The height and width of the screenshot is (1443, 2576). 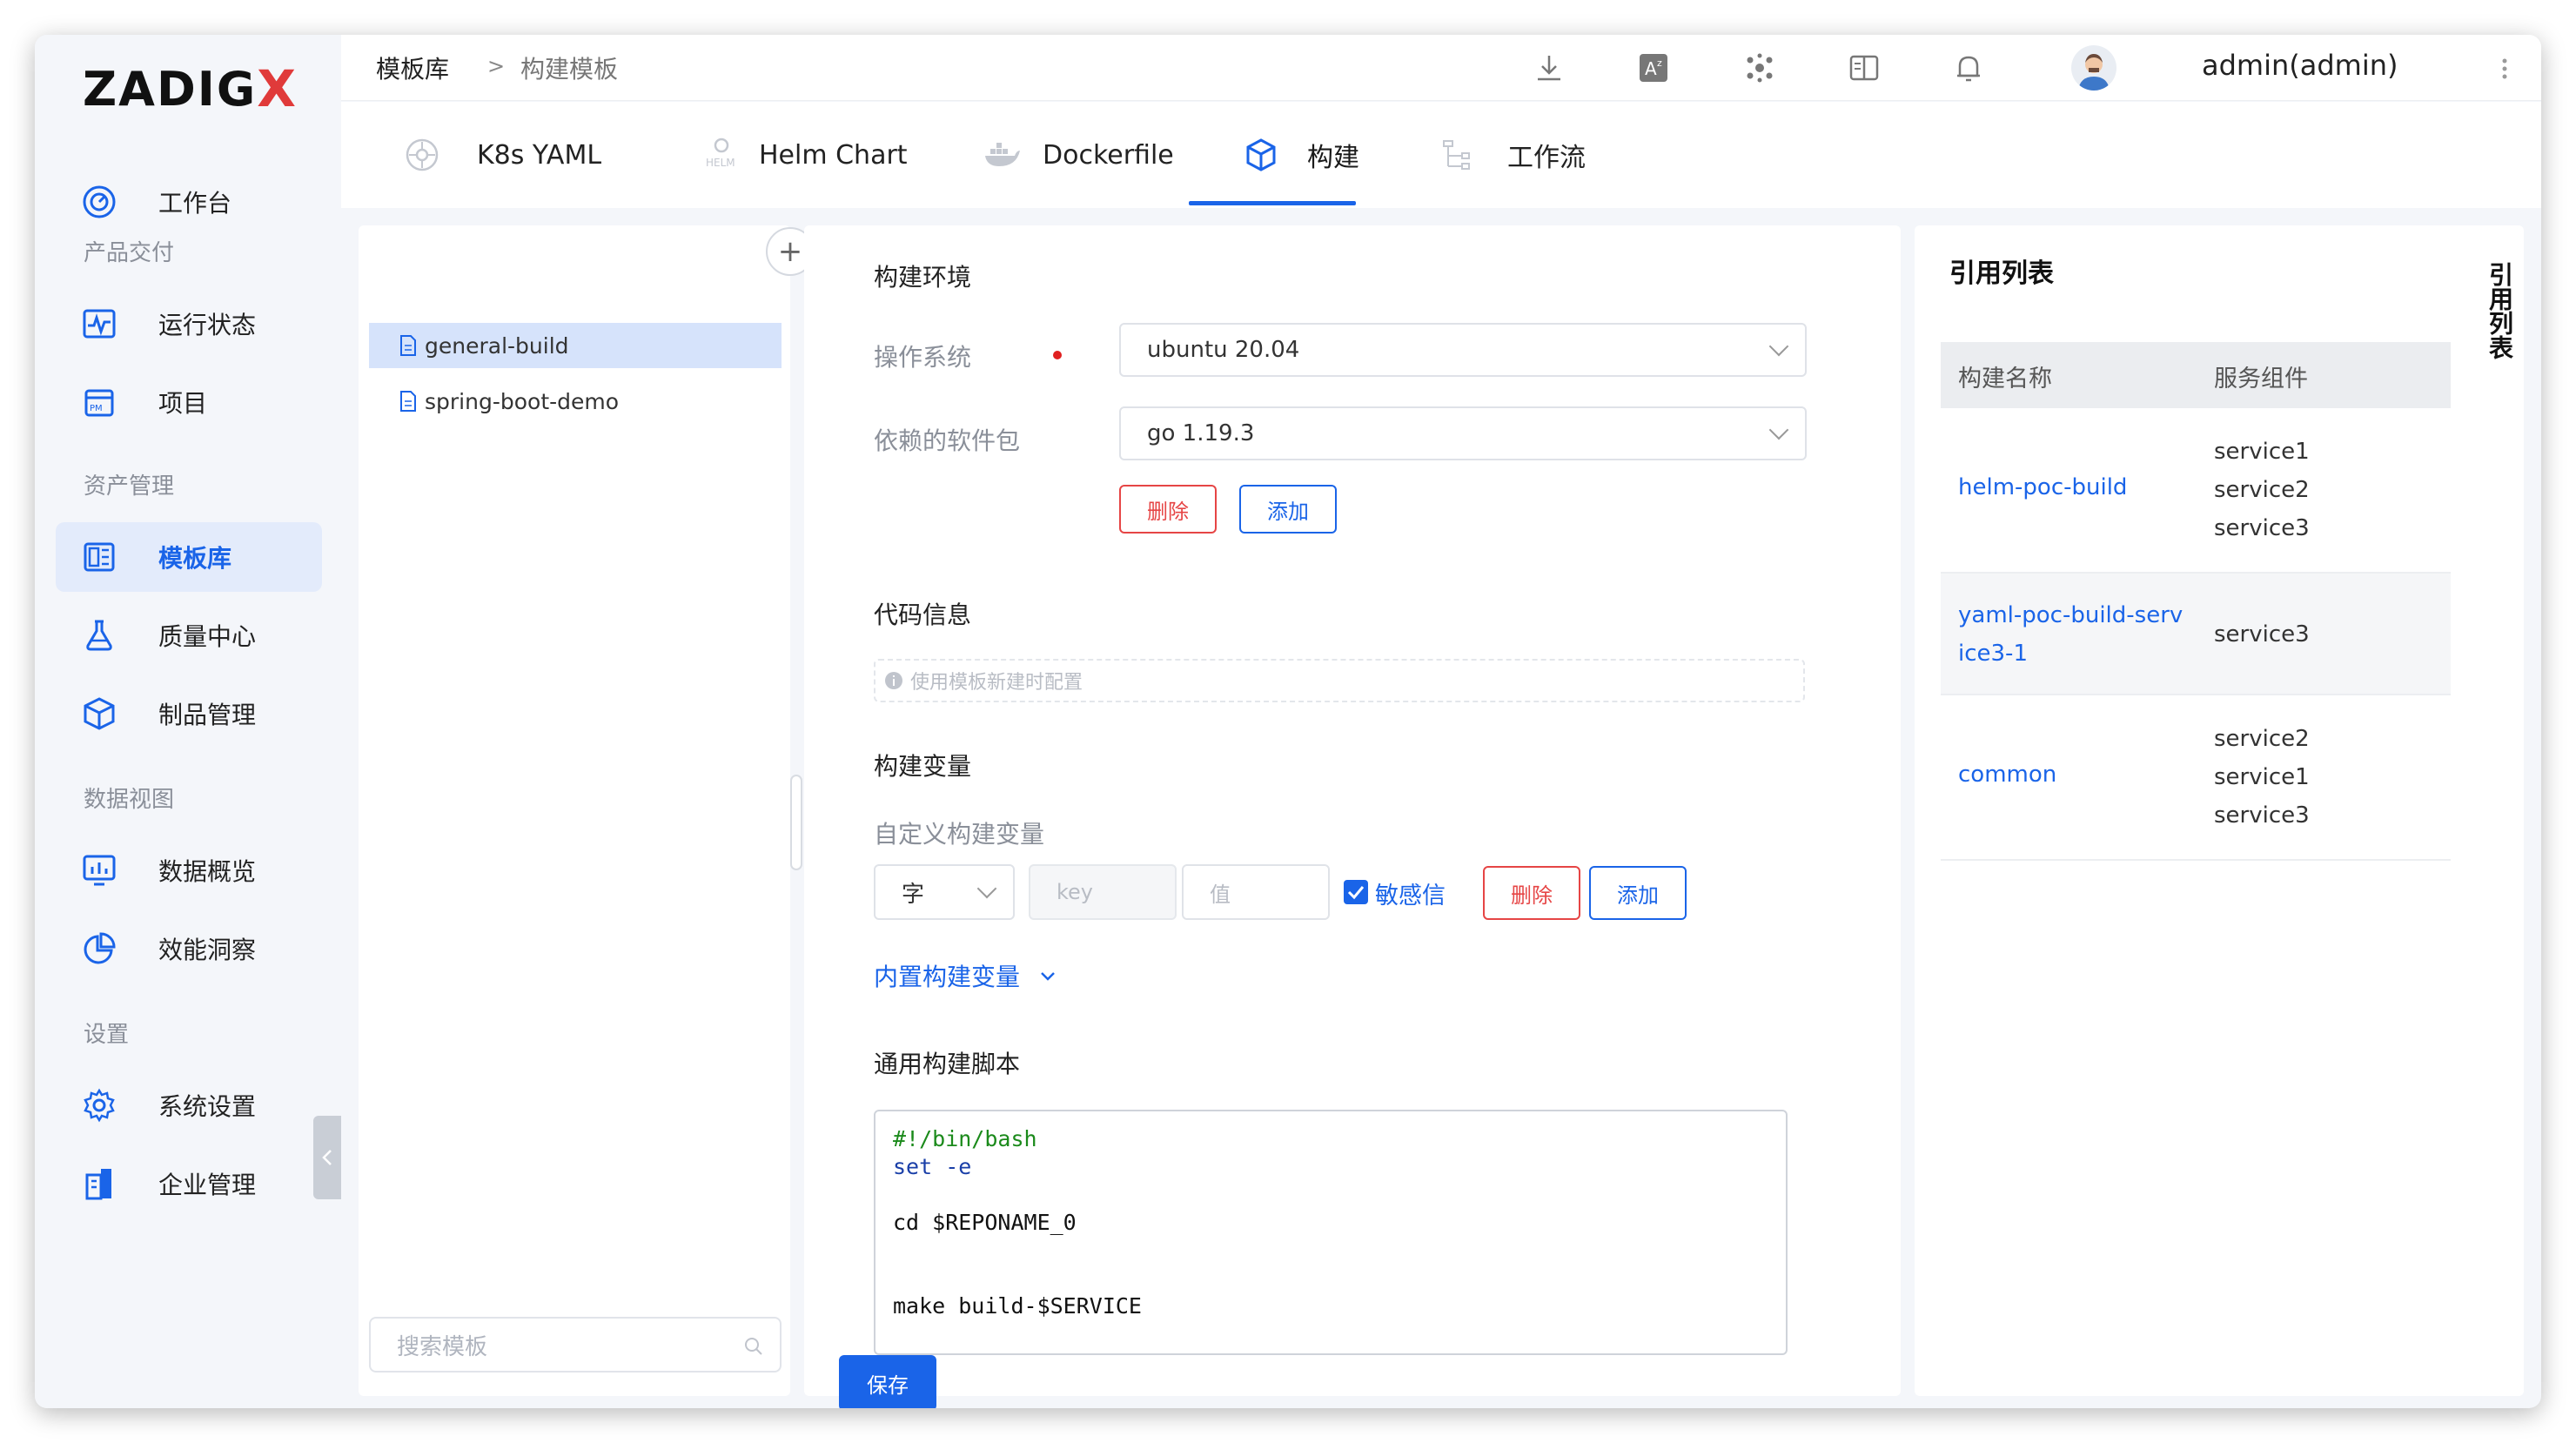 I want to click on deps-value: go 1.19.3, so click(x=1201, y=433).